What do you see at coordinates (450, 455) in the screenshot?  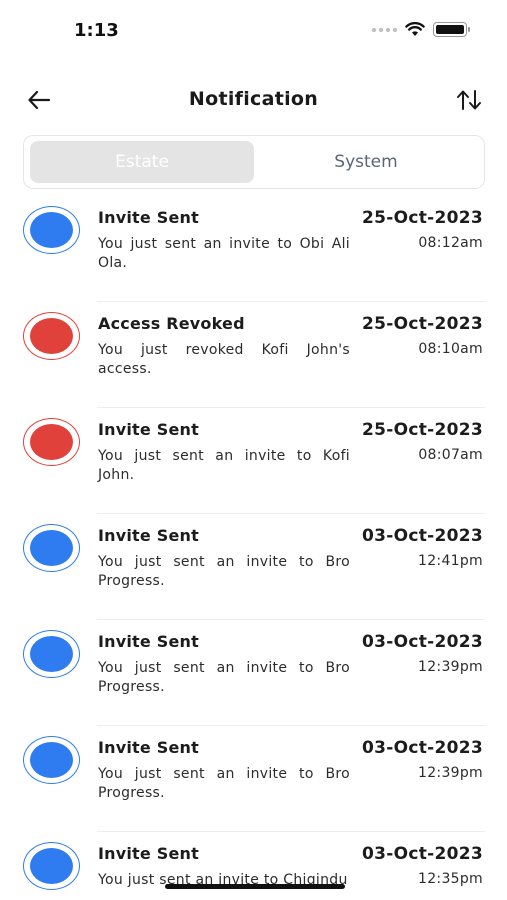 I see `notification-time: 08:07am` at bounding box center [450, 455].